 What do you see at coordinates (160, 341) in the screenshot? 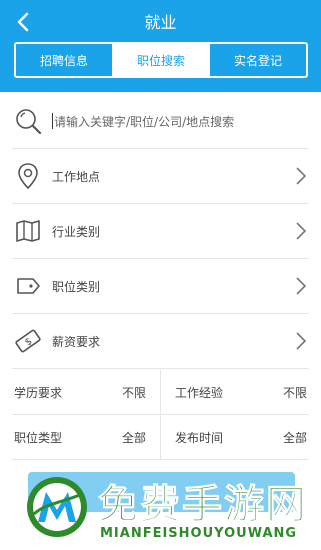
I see `salary-row: $ 薪资要求` at bounding box center [160, 341].